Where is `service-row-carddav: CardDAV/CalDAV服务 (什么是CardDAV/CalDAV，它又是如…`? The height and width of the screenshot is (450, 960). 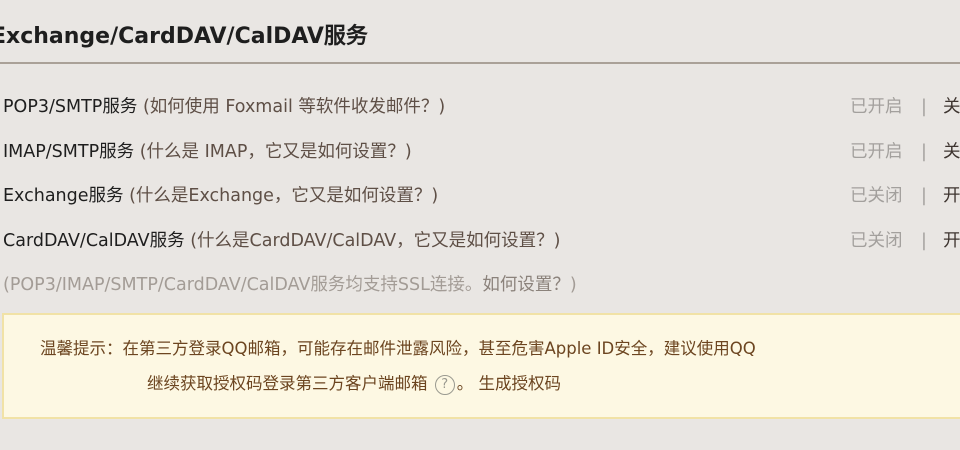
service-row-carddav: CardDAV/CalDAV服务 (什么是CardDAV/CalDAV，它又是如… is located at coordinates (481, 241).